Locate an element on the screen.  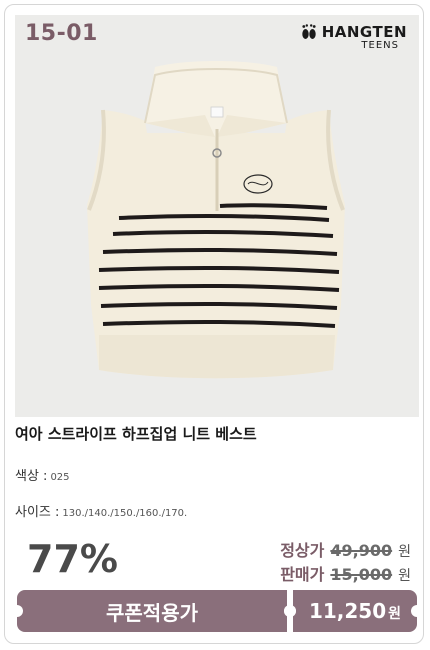
color-option: 색상 :025 is located at coordinates (42, 474).